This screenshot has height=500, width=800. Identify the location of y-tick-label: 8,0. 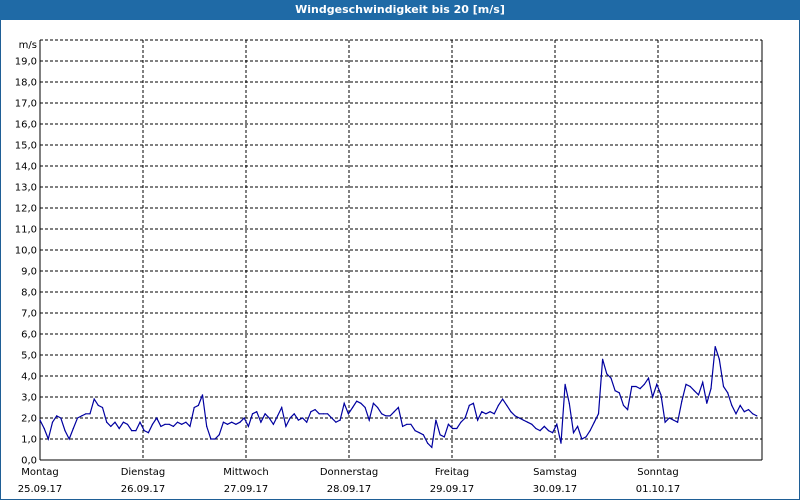
(29, 293).